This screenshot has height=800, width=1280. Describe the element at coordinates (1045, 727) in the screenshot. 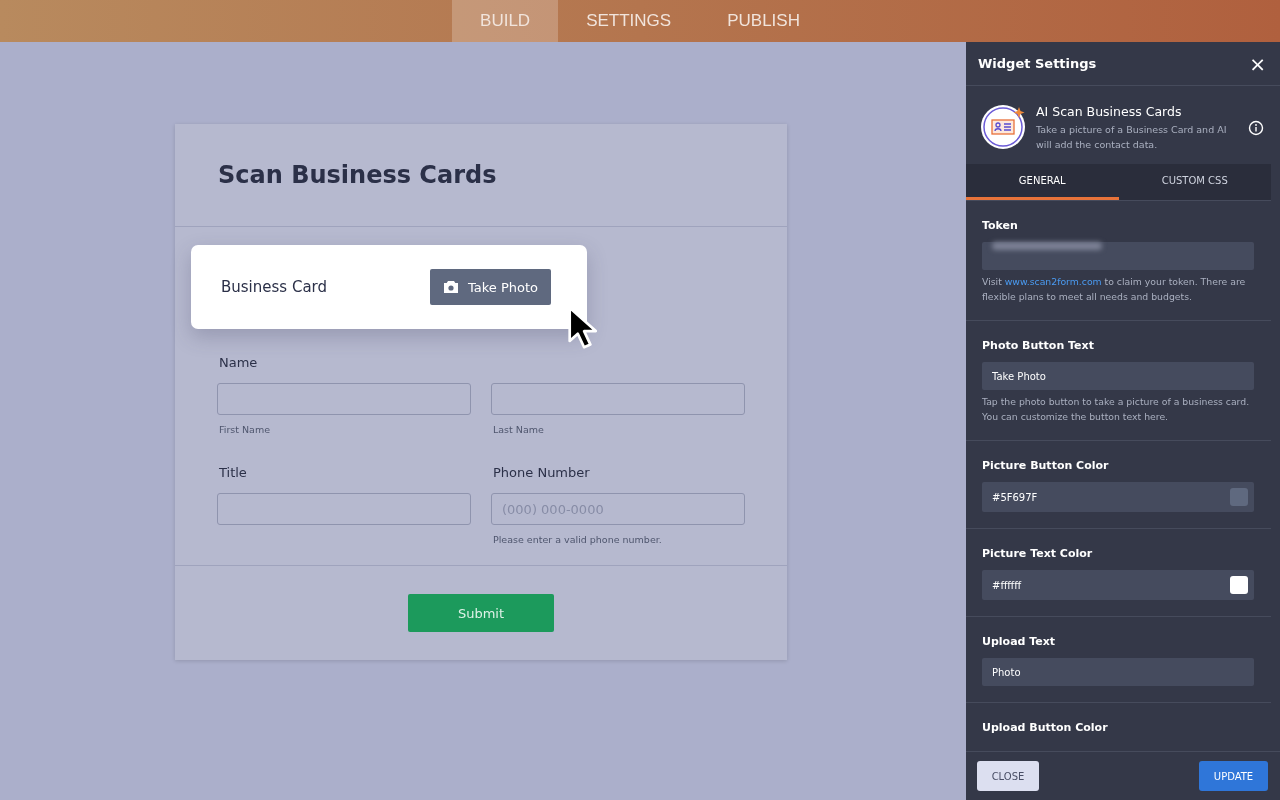

I see `setting-label: Upload Button Color` at that location.